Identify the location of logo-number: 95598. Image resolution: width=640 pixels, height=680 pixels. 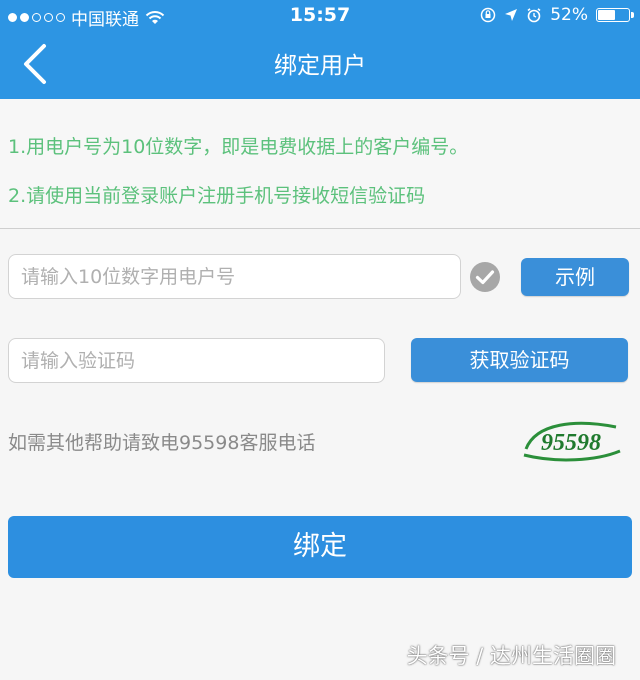
(571, 443).